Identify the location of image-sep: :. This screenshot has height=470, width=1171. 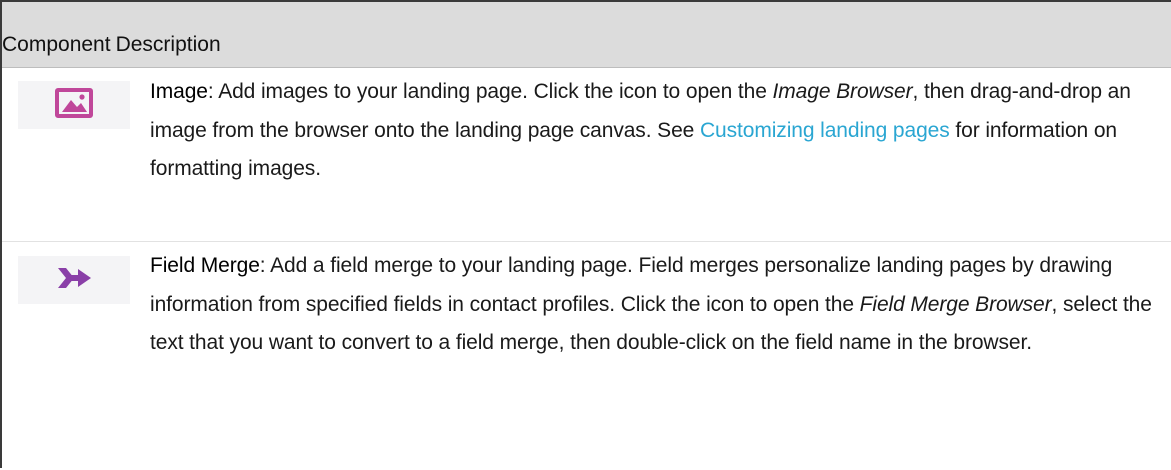
(213, 91).